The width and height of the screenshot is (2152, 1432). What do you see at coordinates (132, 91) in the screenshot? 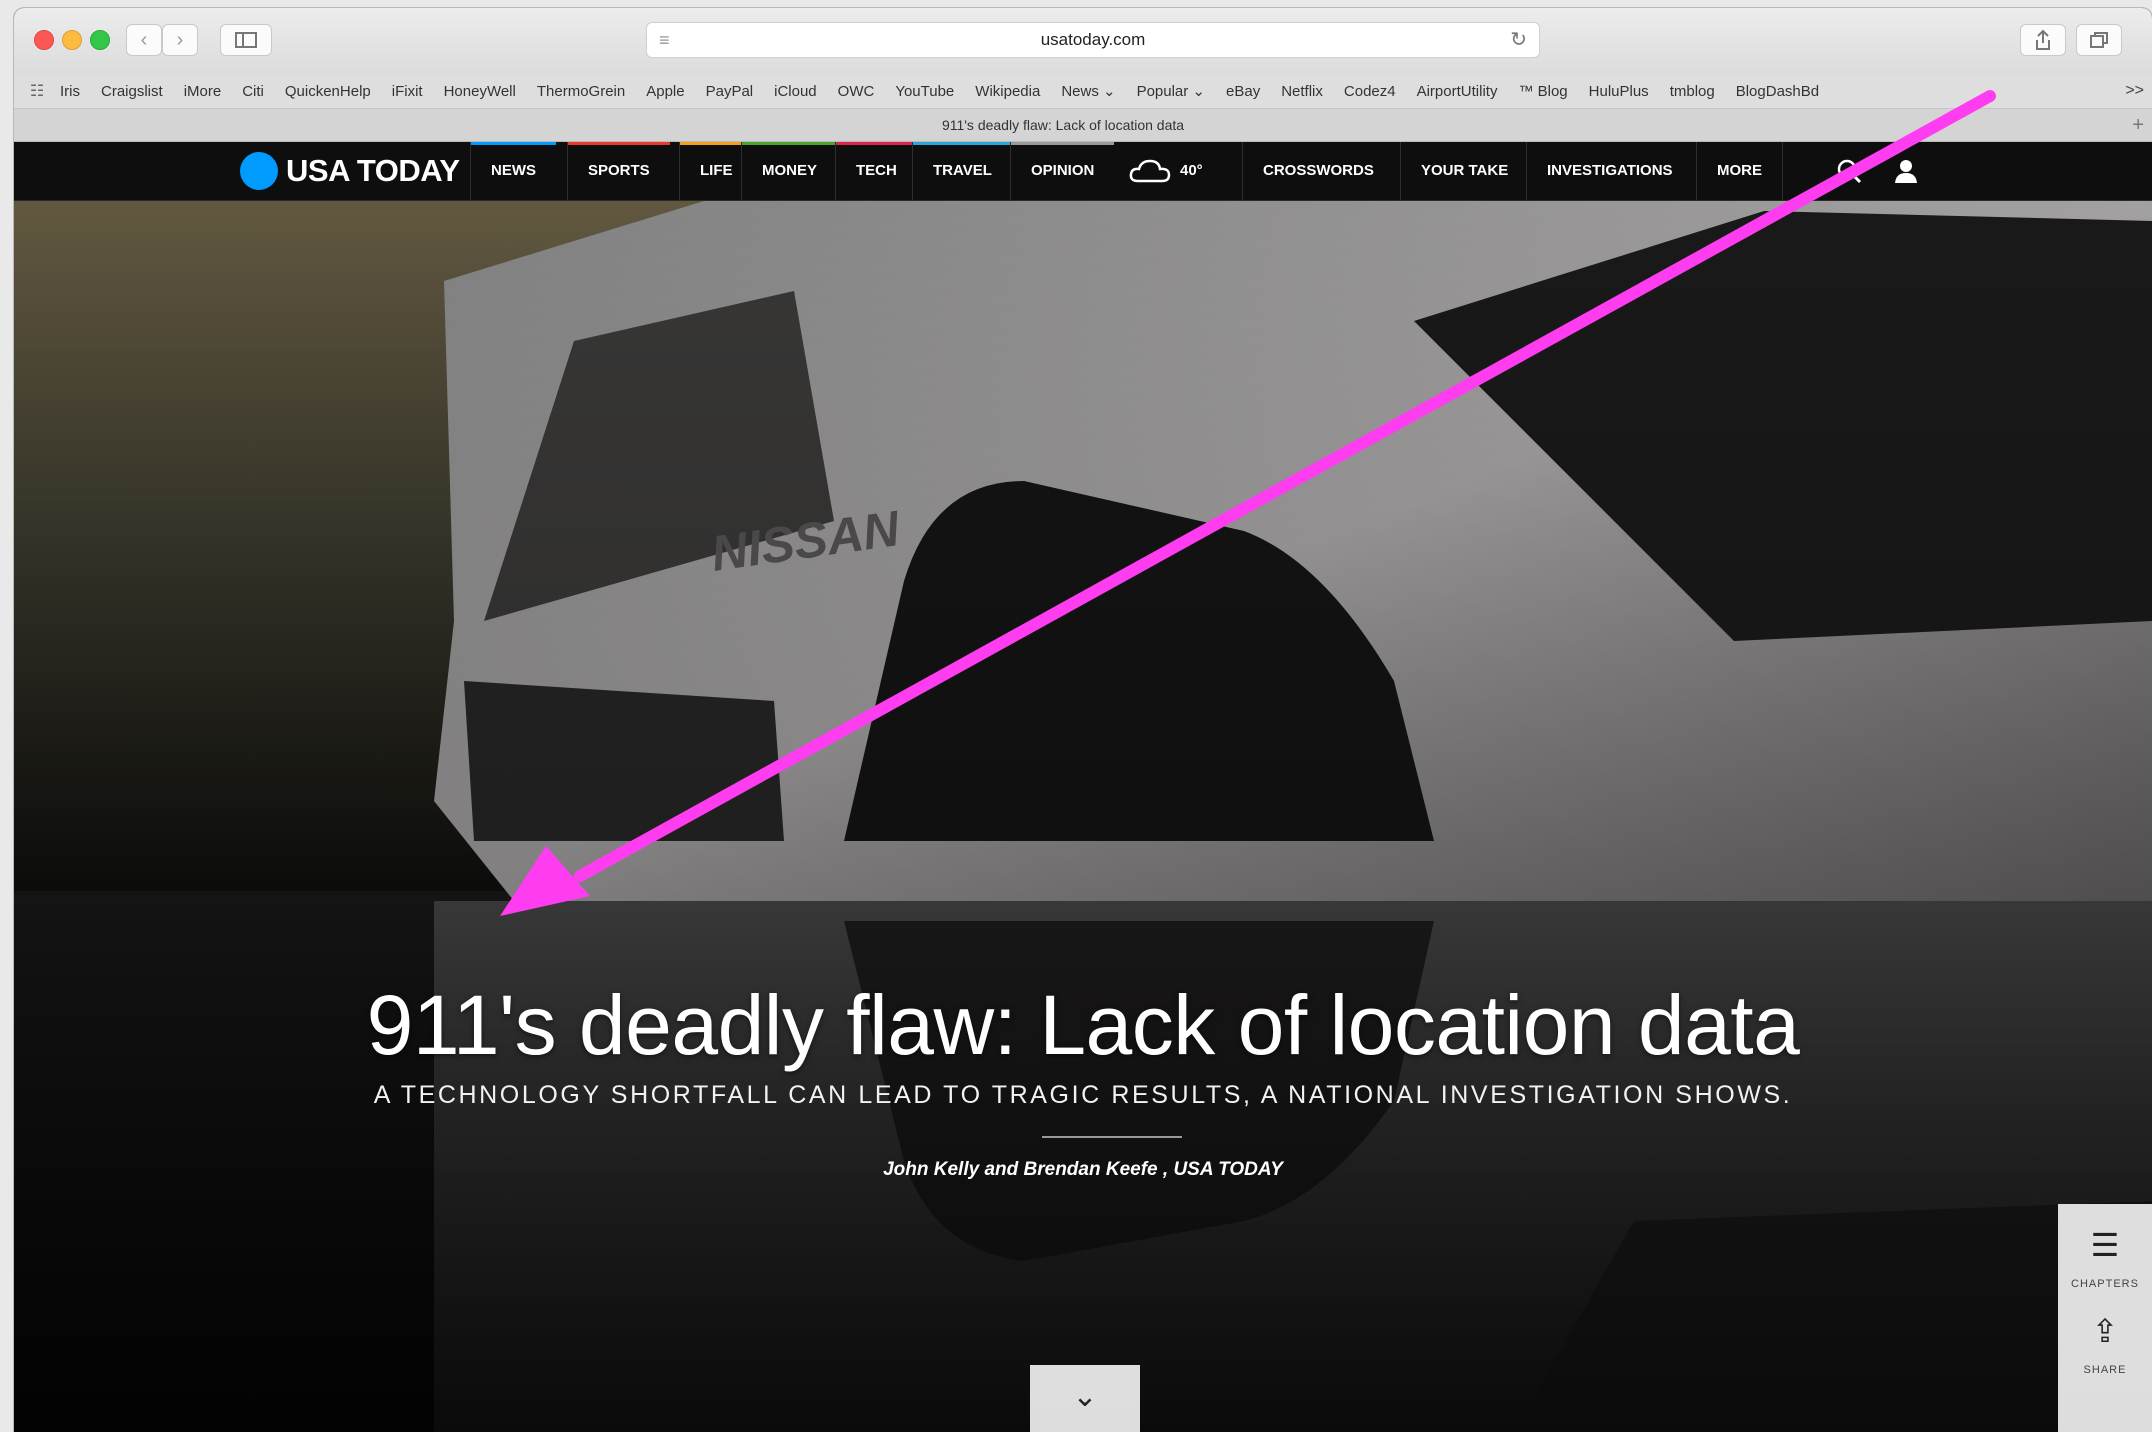
I see `bookmark-item: Craigslist` at bounding box center [132, 91].